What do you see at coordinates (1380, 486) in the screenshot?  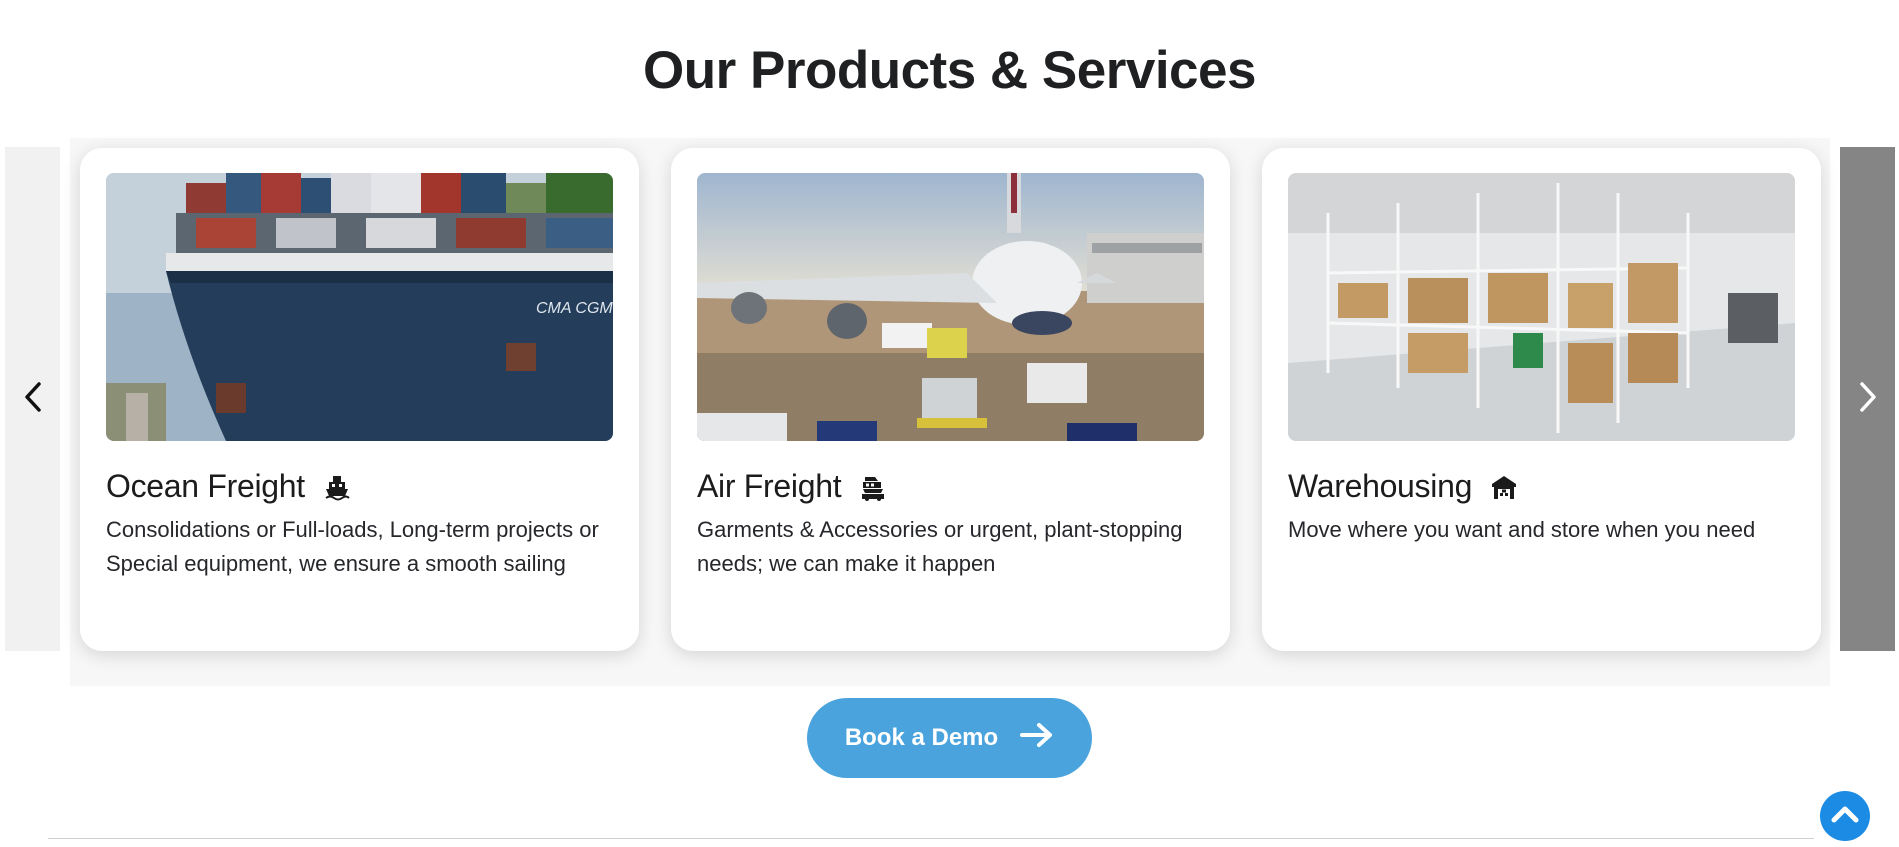 I see `card-title: Warehousing` at bounding box center [1380, 486].